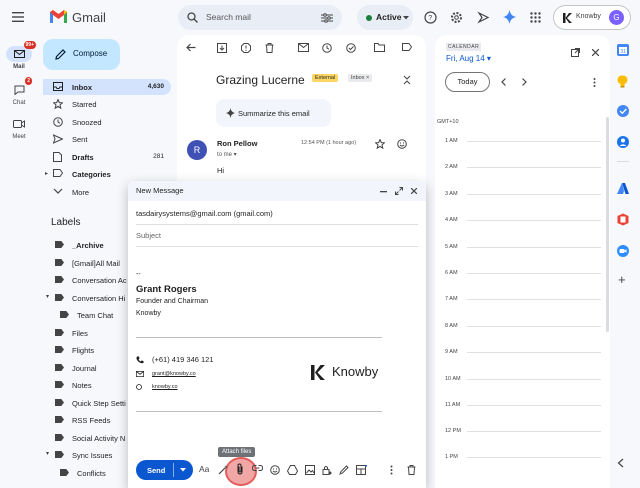 This screenshot has height=488, width=640. I want to click on move-to-icon, so click(379, 47).